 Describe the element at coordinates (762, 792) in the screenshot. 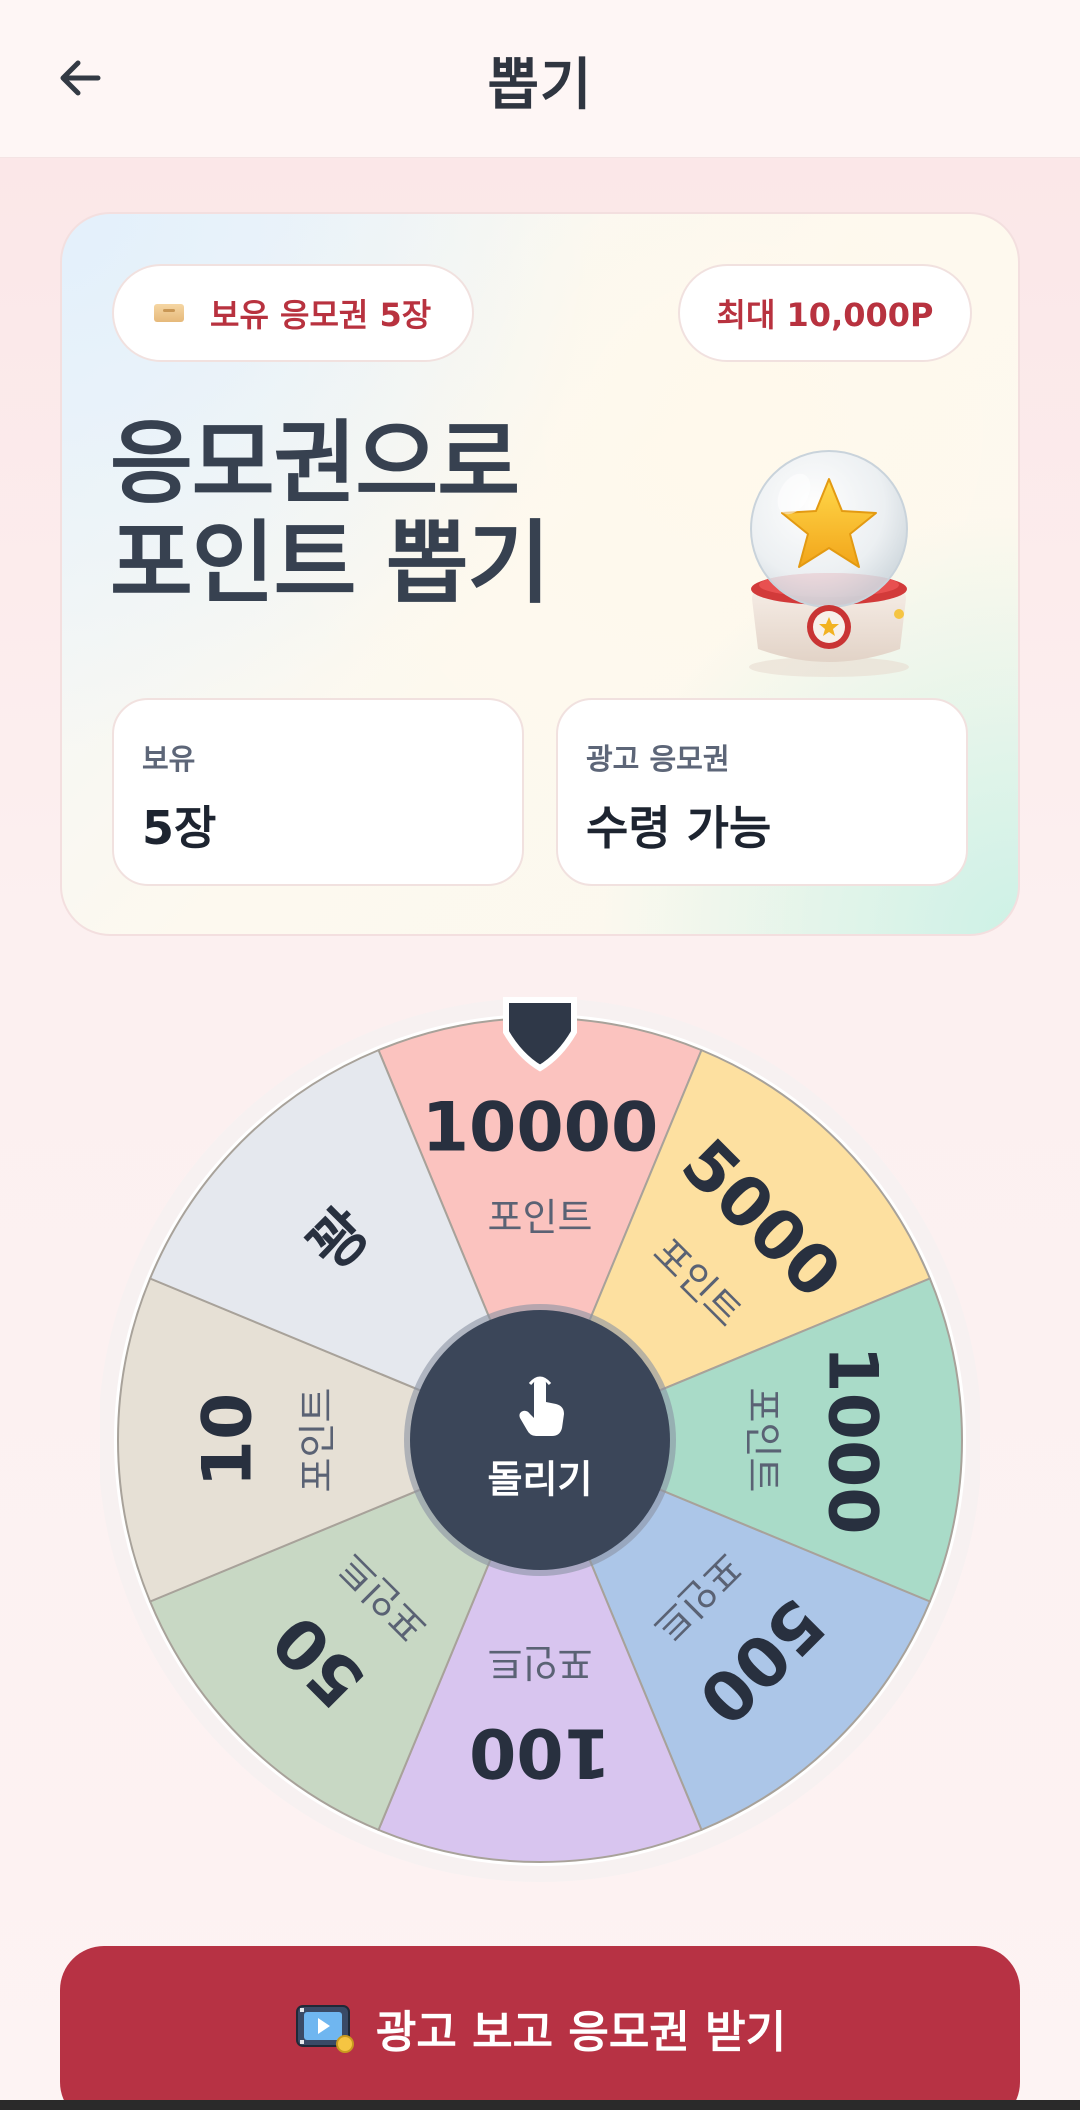

I see `ad-ticket-box: 광고 응모권 수령 가능` at that location.